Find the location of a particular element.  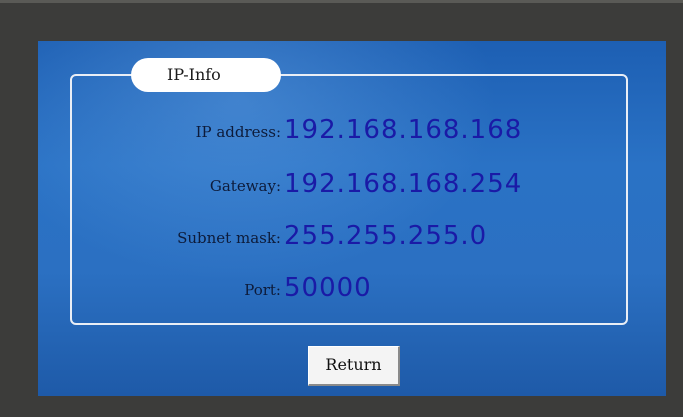

gateway-label: Gateway: is located at coordinates (245, 186).